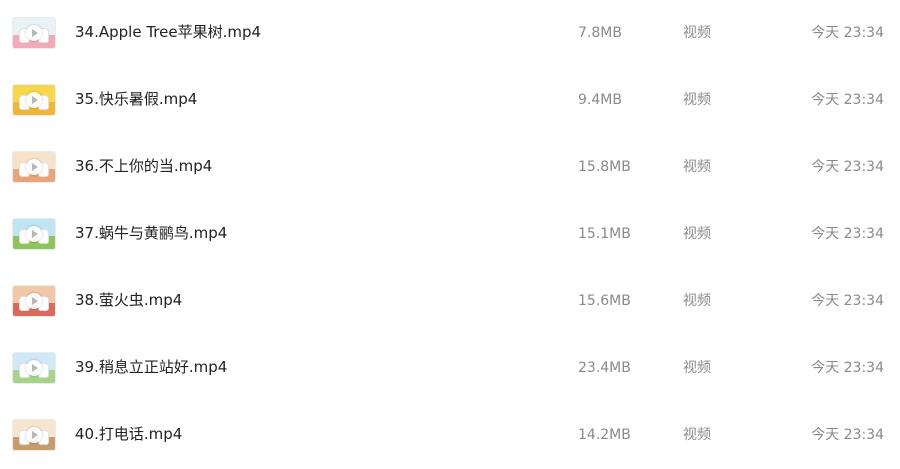 This screenshot has width=900, height=469. I want to click on file-size: 15.1MB, so click(604, 234).